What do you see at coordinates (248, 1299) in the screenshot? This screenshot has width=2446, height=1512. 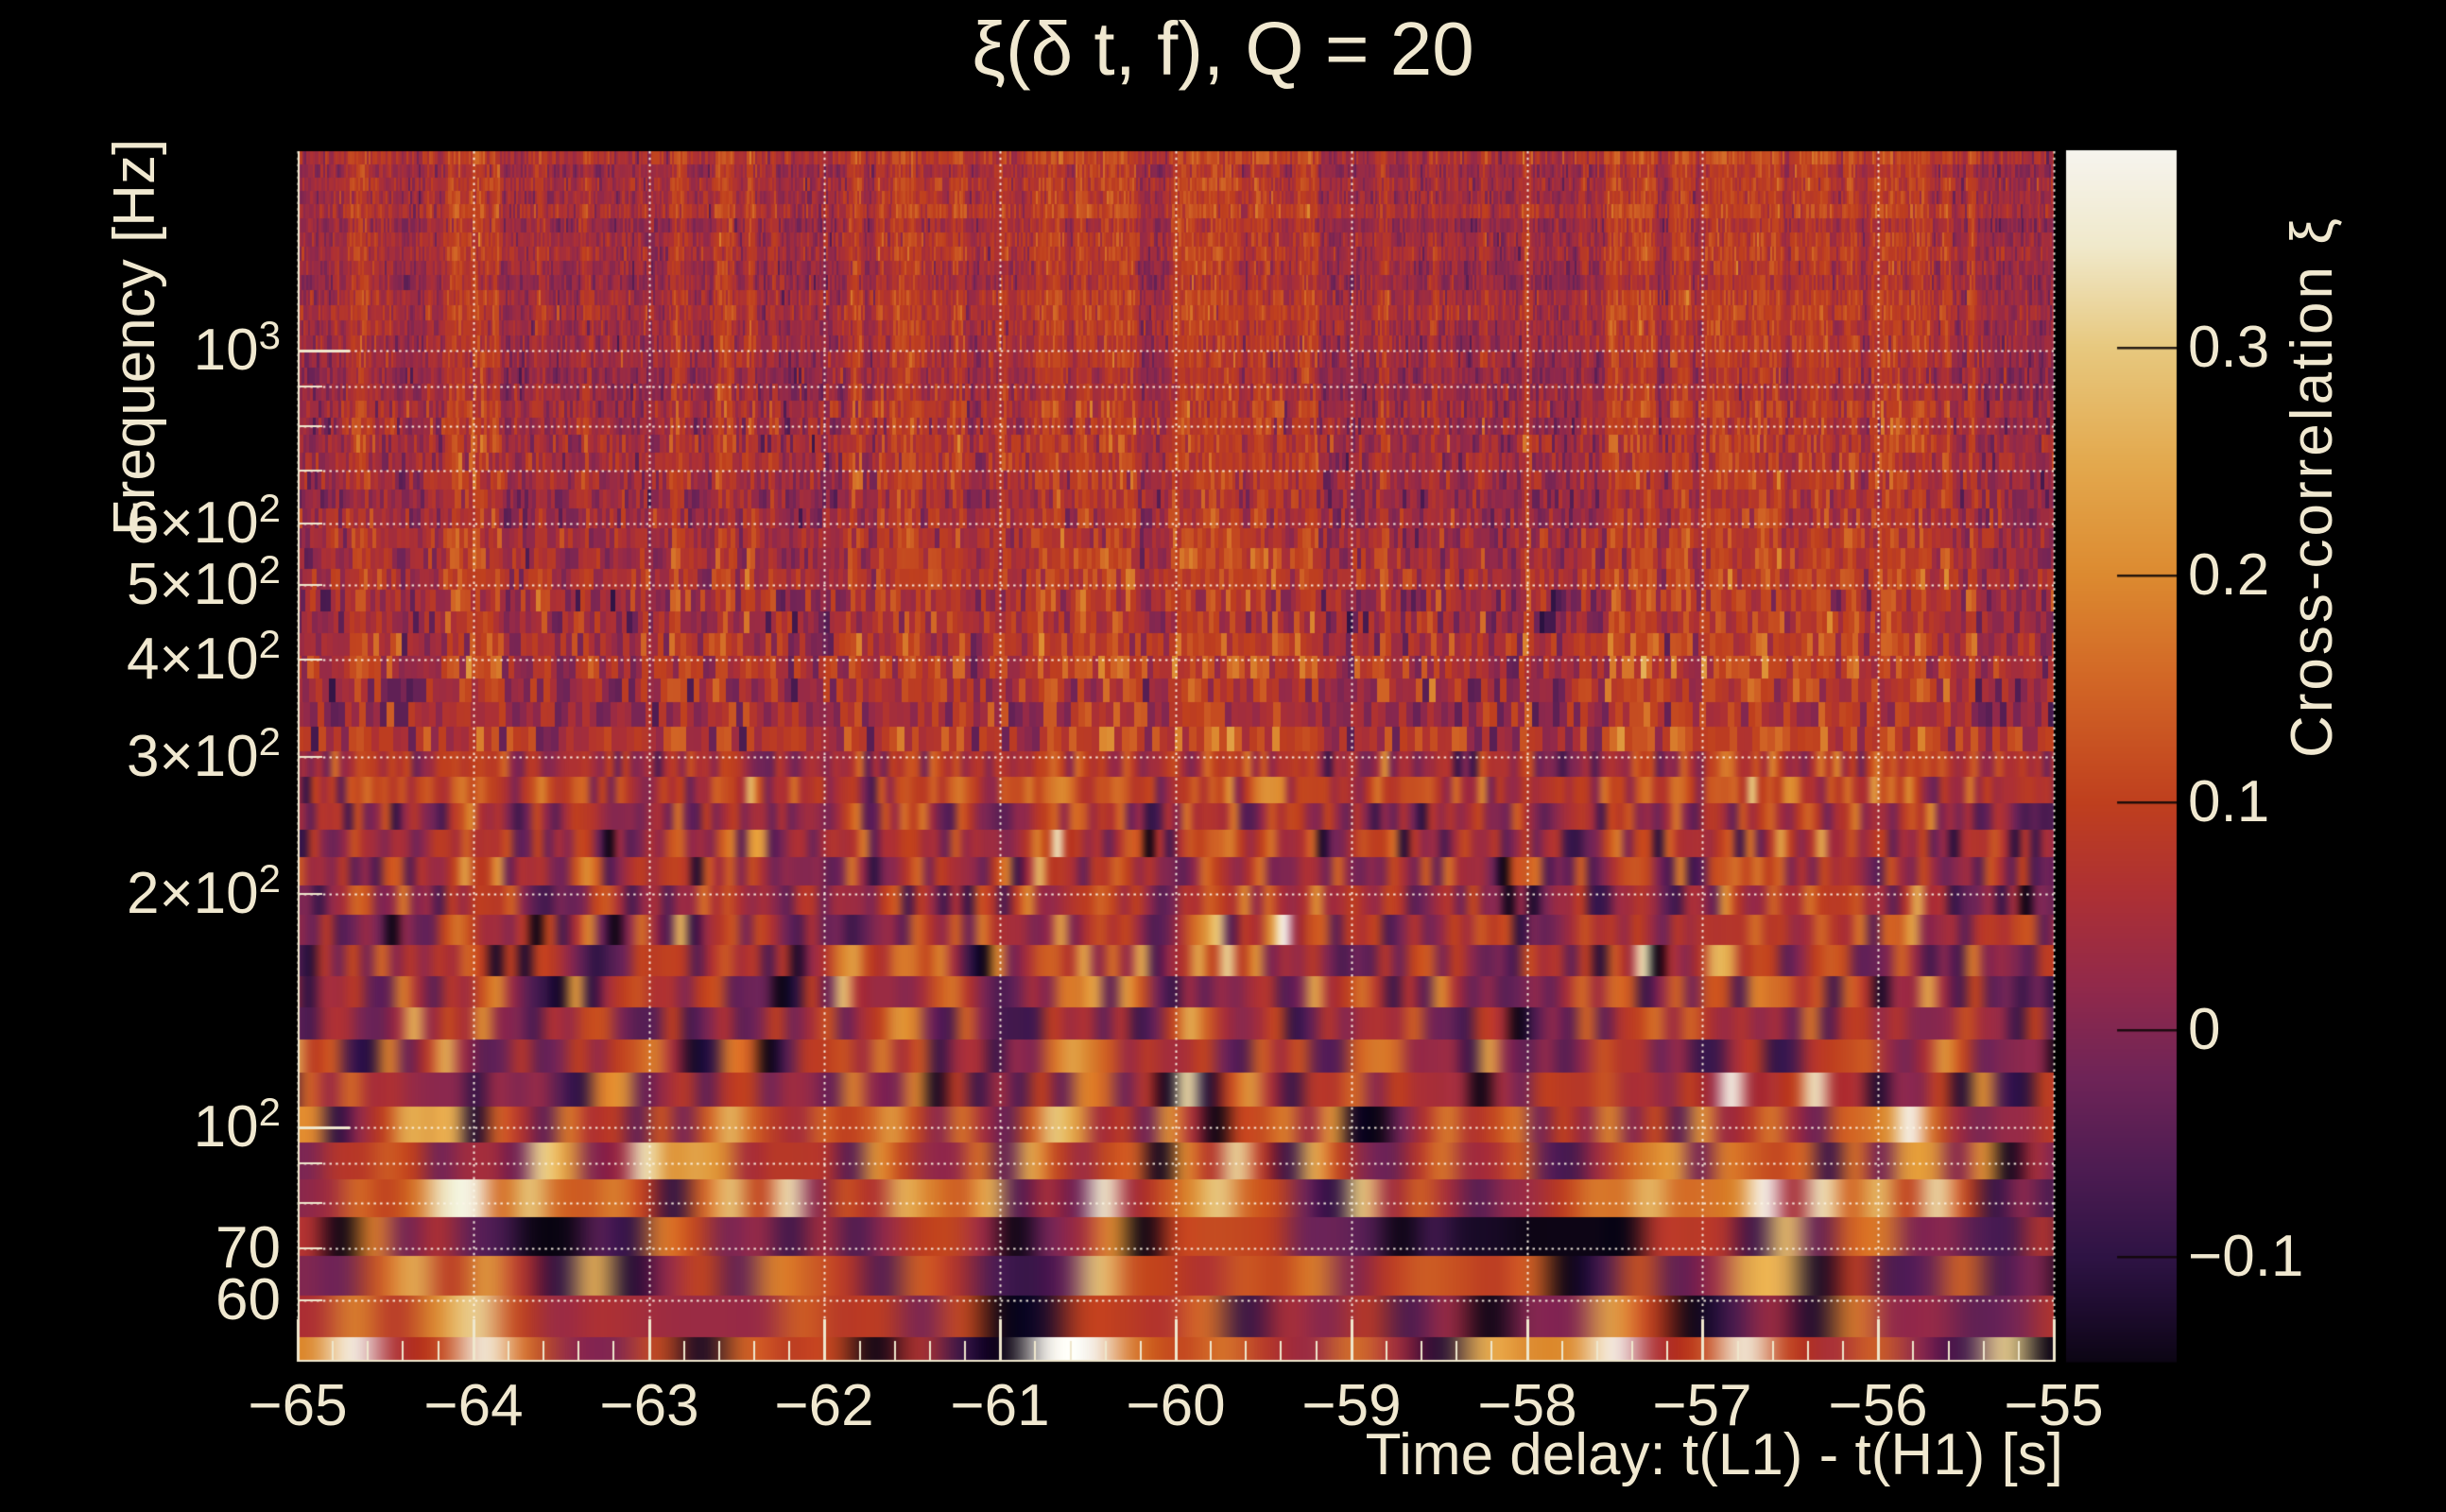 I see `y-tick-label-60: 60` at bounding box center [248, 1299].